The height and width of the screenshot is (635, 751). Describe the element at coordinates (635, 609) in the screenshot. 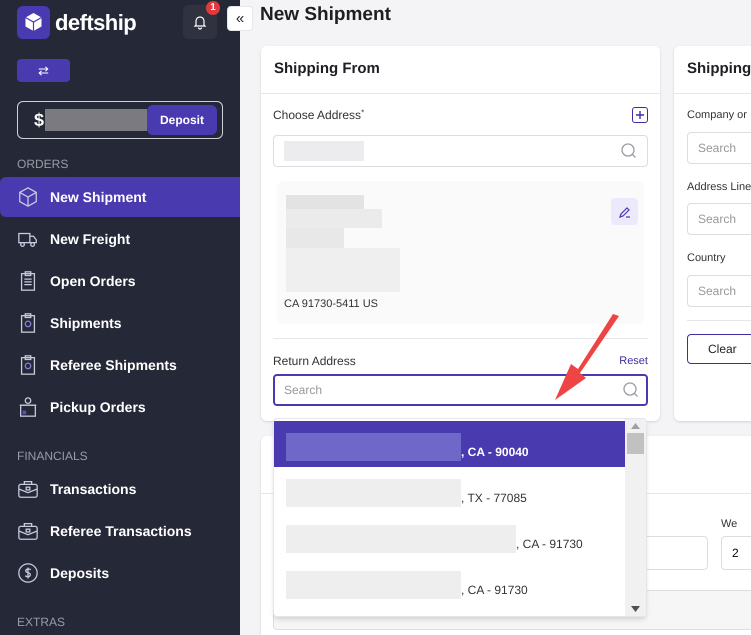

I see `scroll-down-icon` at that location.